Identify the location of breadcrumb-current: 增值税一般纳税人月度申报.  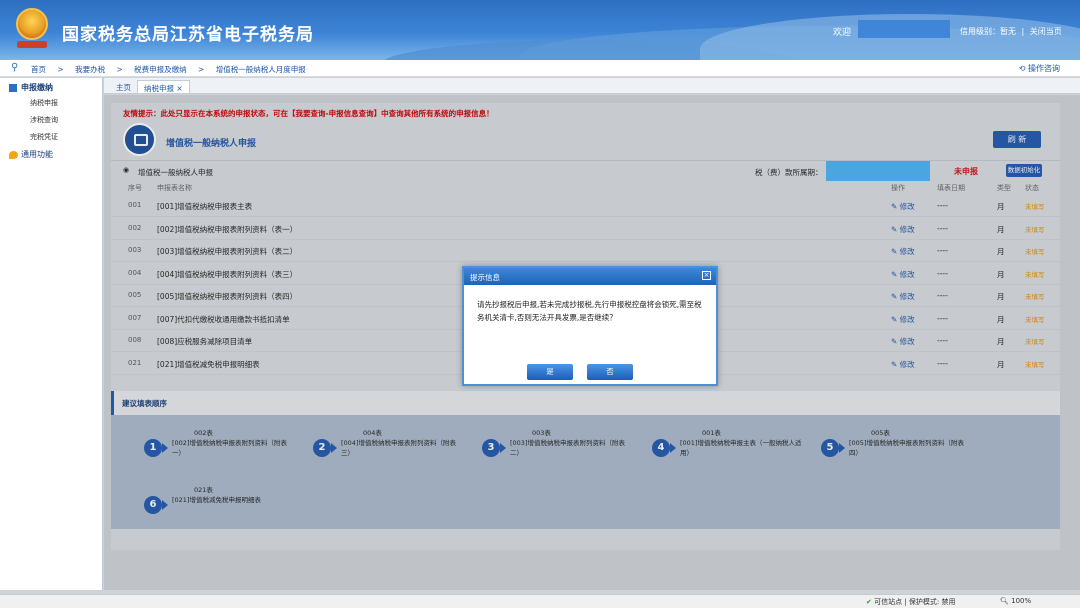
(260, 69).